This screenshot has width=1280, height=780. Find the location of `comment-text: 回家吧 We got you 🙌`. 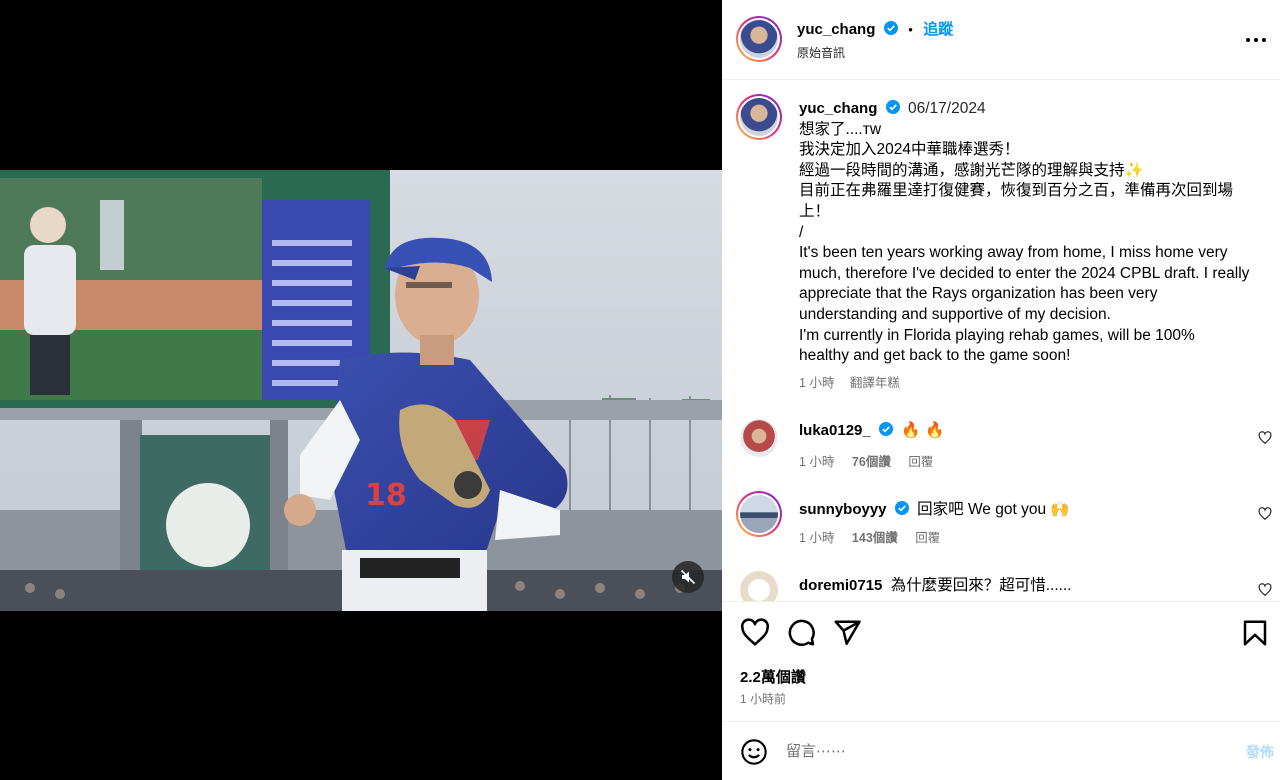

comment-text: 回家吧 We got you 🙌 is located at coordinates (993, 509).